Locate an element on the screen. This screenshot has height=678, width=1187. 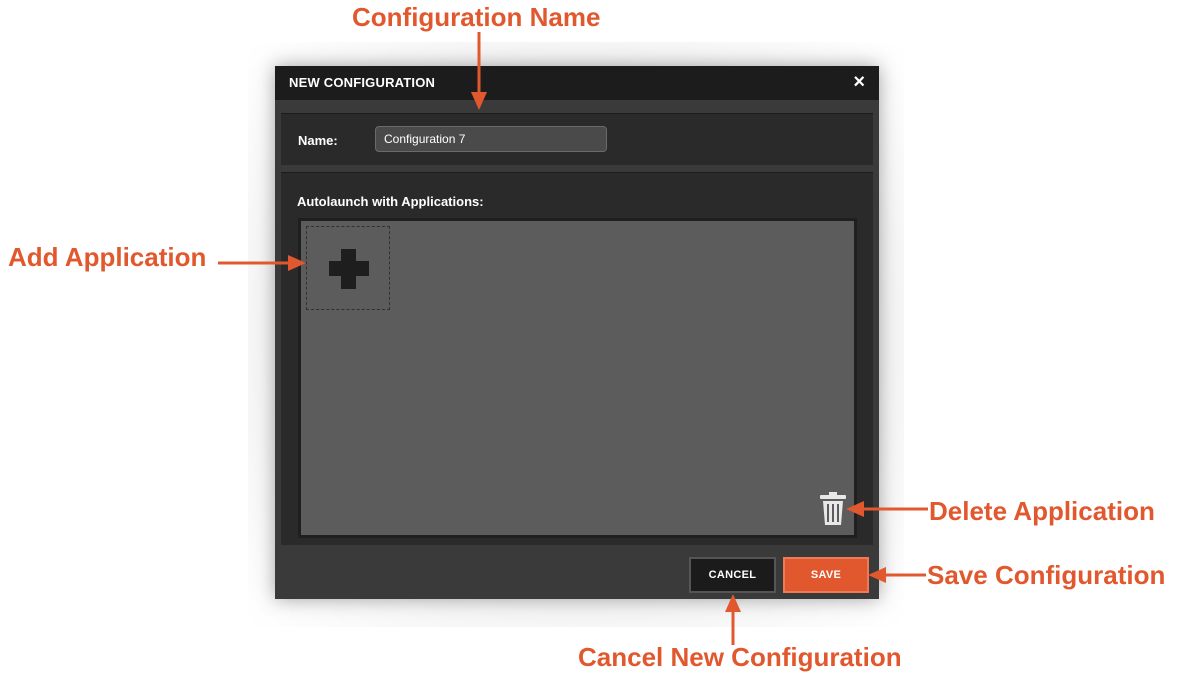
callout-delete-application: Delete Application is located at coordinates (1042, 511).